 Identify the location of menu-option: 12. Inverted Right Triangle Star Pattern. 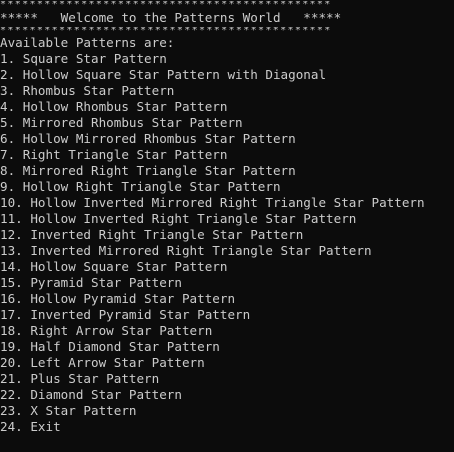
(152, 234).